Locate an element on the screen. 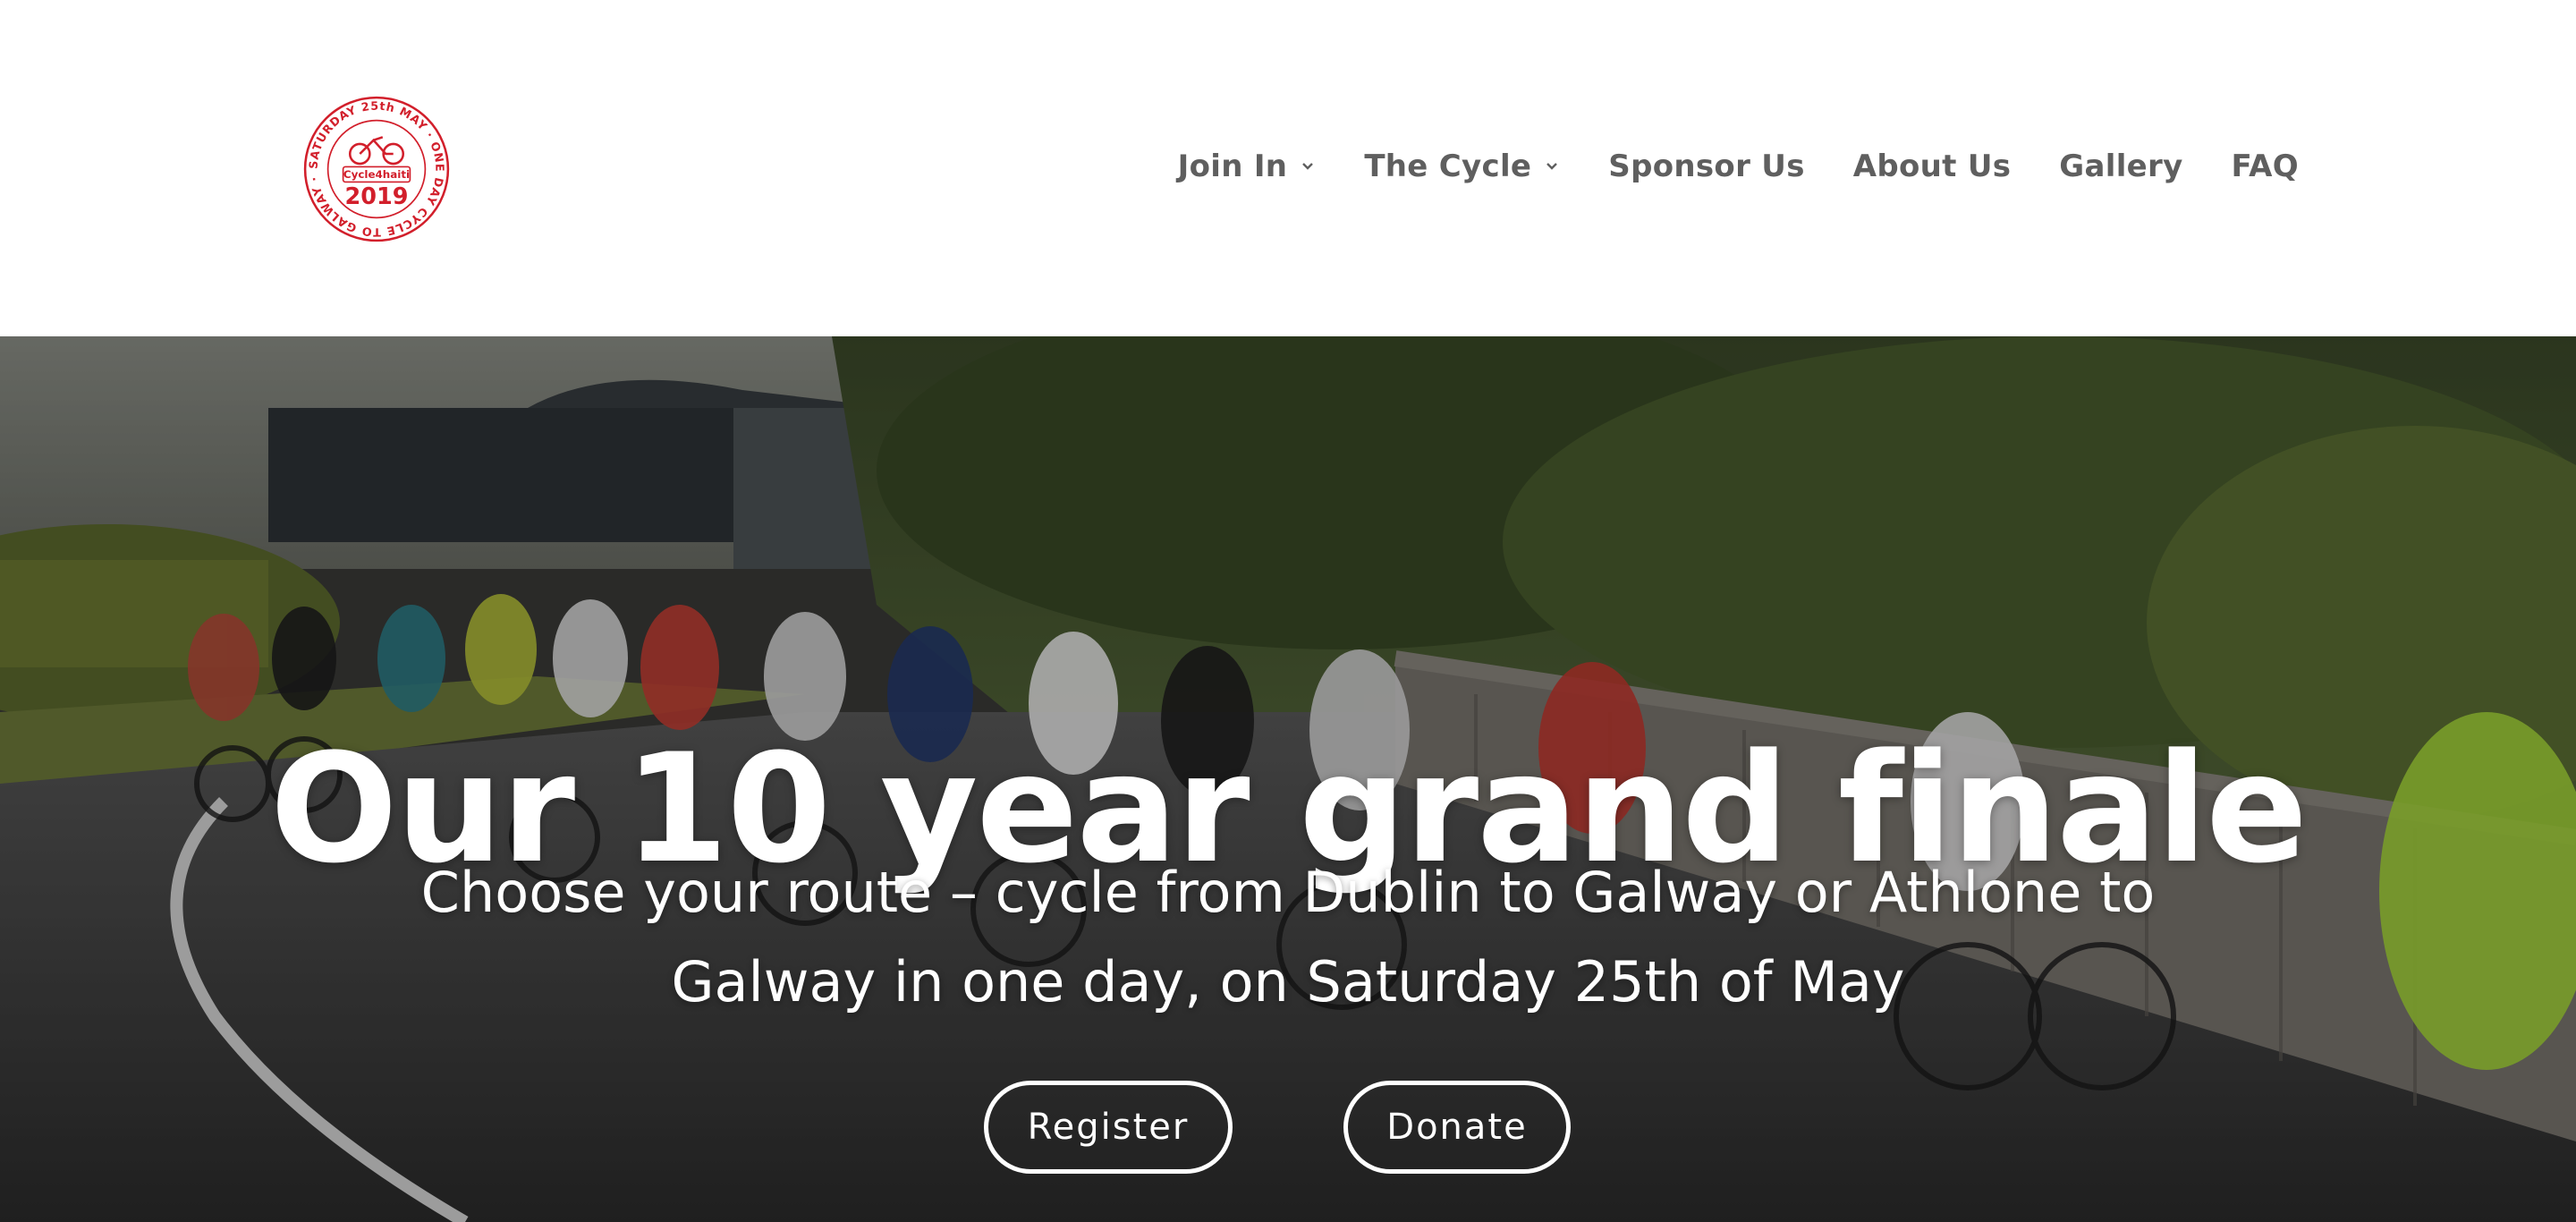 The width and height of the screenshot is (2576, 1222). nav-item-join-in: Join In is located at coordinates (1247, 166).